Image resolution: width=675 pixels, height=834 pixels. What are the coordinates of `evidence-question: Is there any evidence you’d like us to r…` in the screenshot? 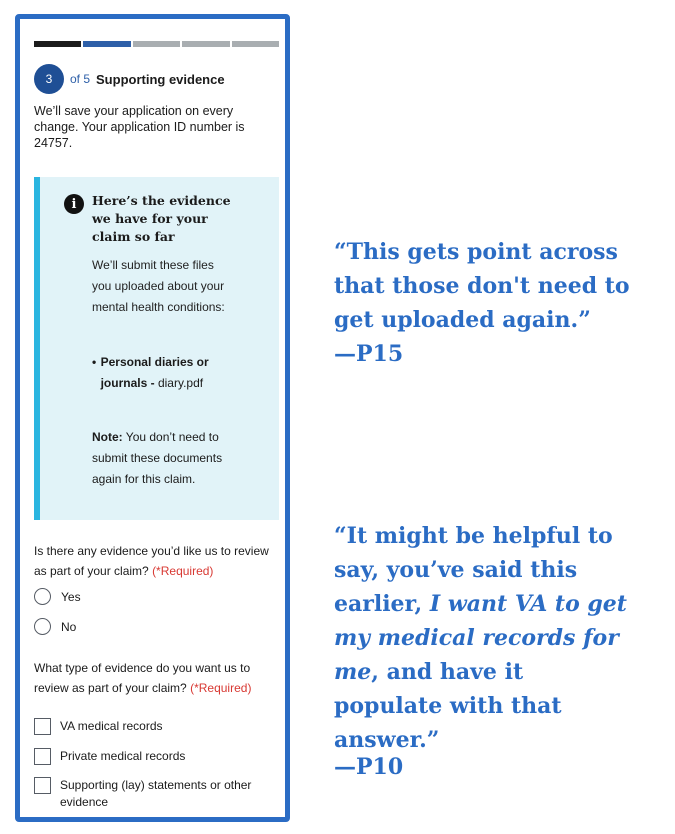 It's located at (158, 561).